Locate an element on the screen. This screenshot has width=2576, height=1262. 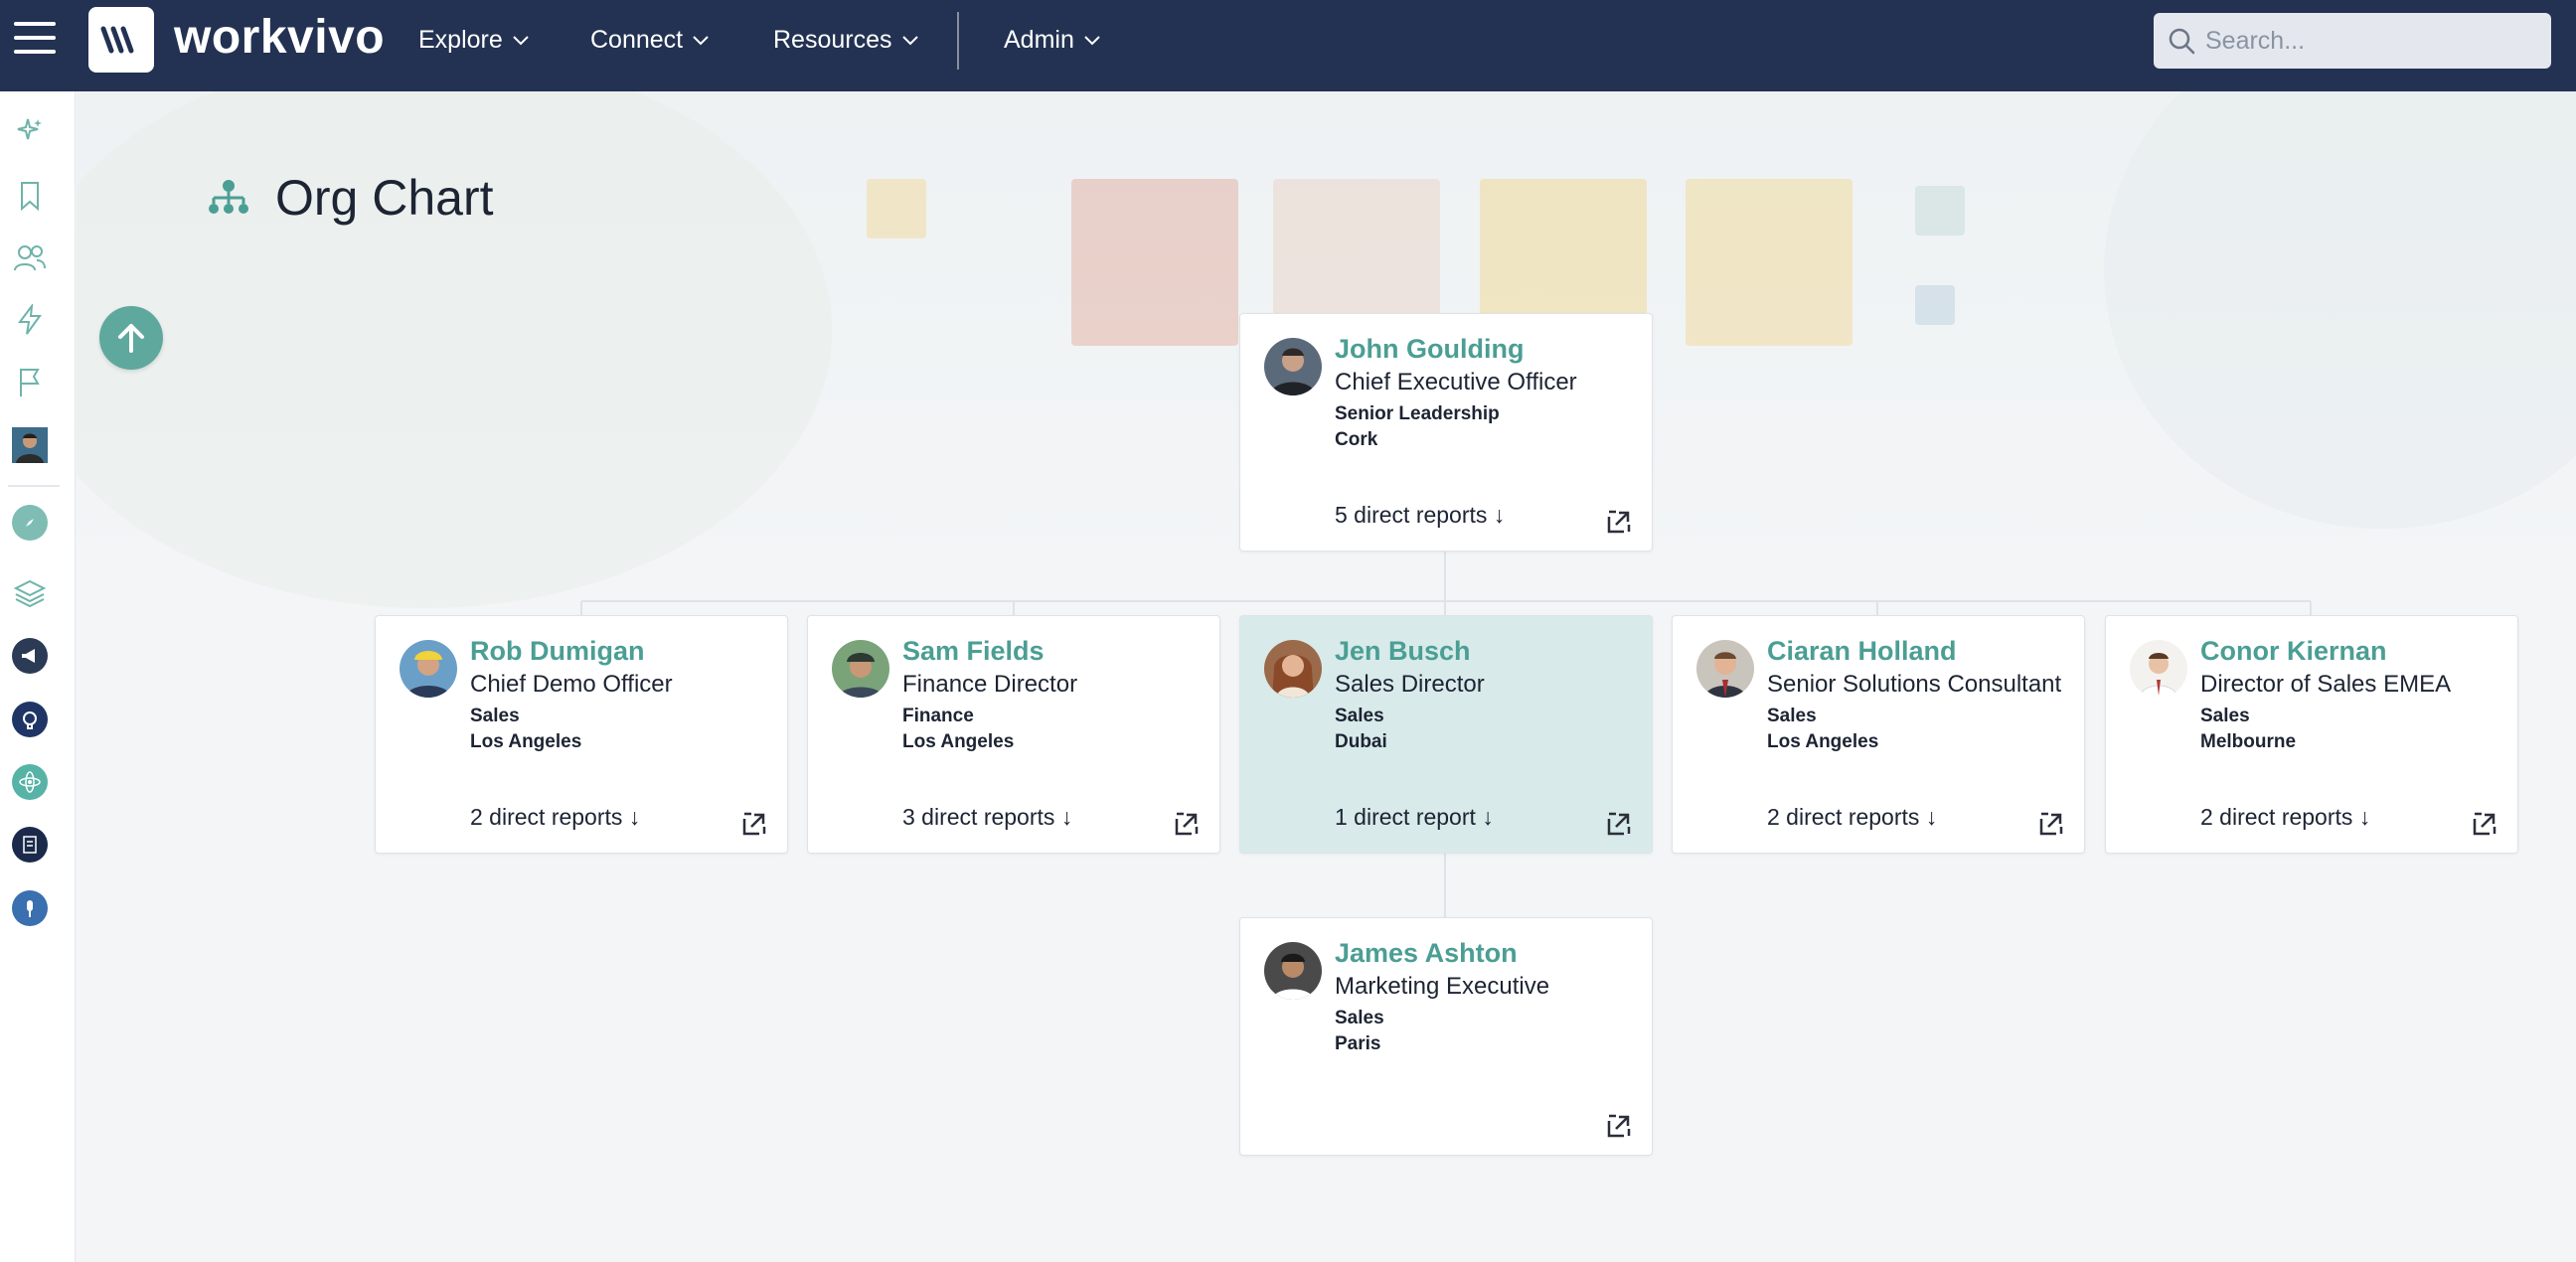
user-avatar is located at coordinates (30, 445).